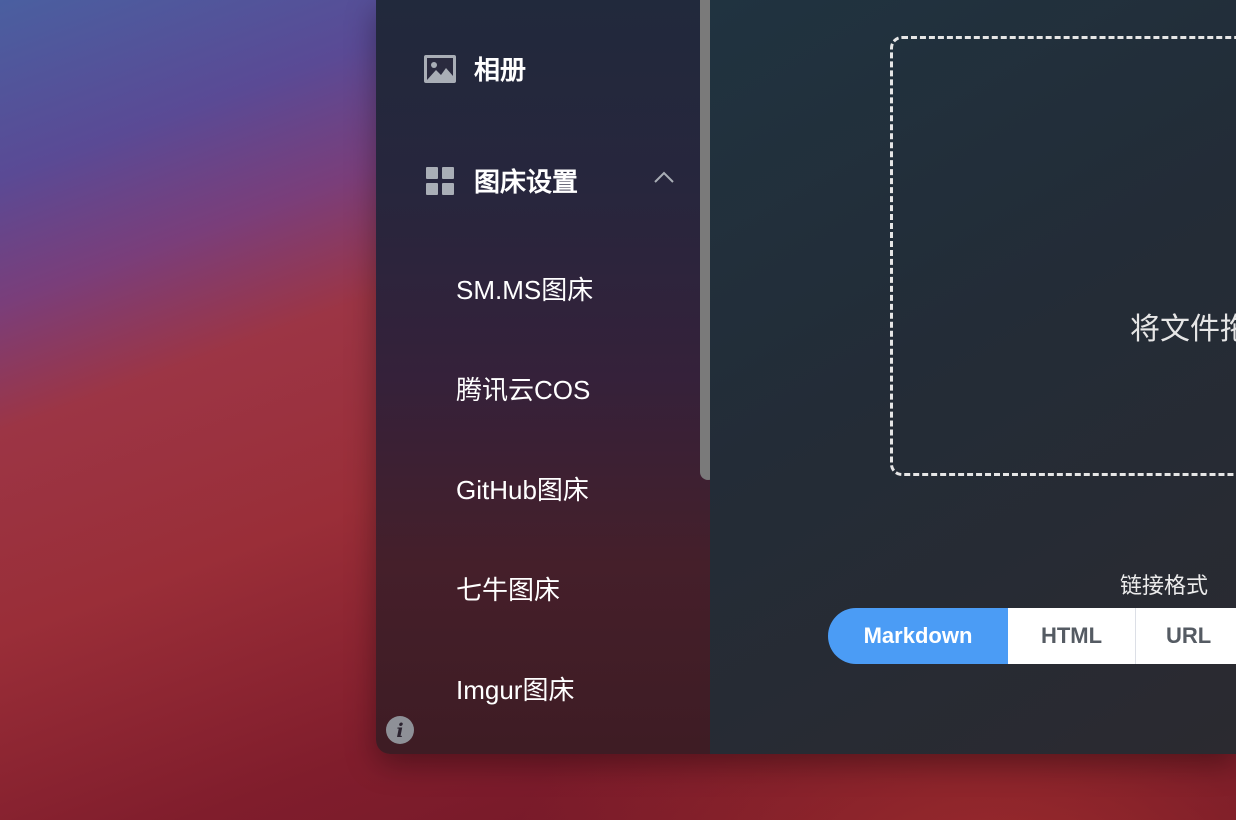 This screenshot has height=820, width=1236. I want to click on svg-text: i, so click(399, 731).